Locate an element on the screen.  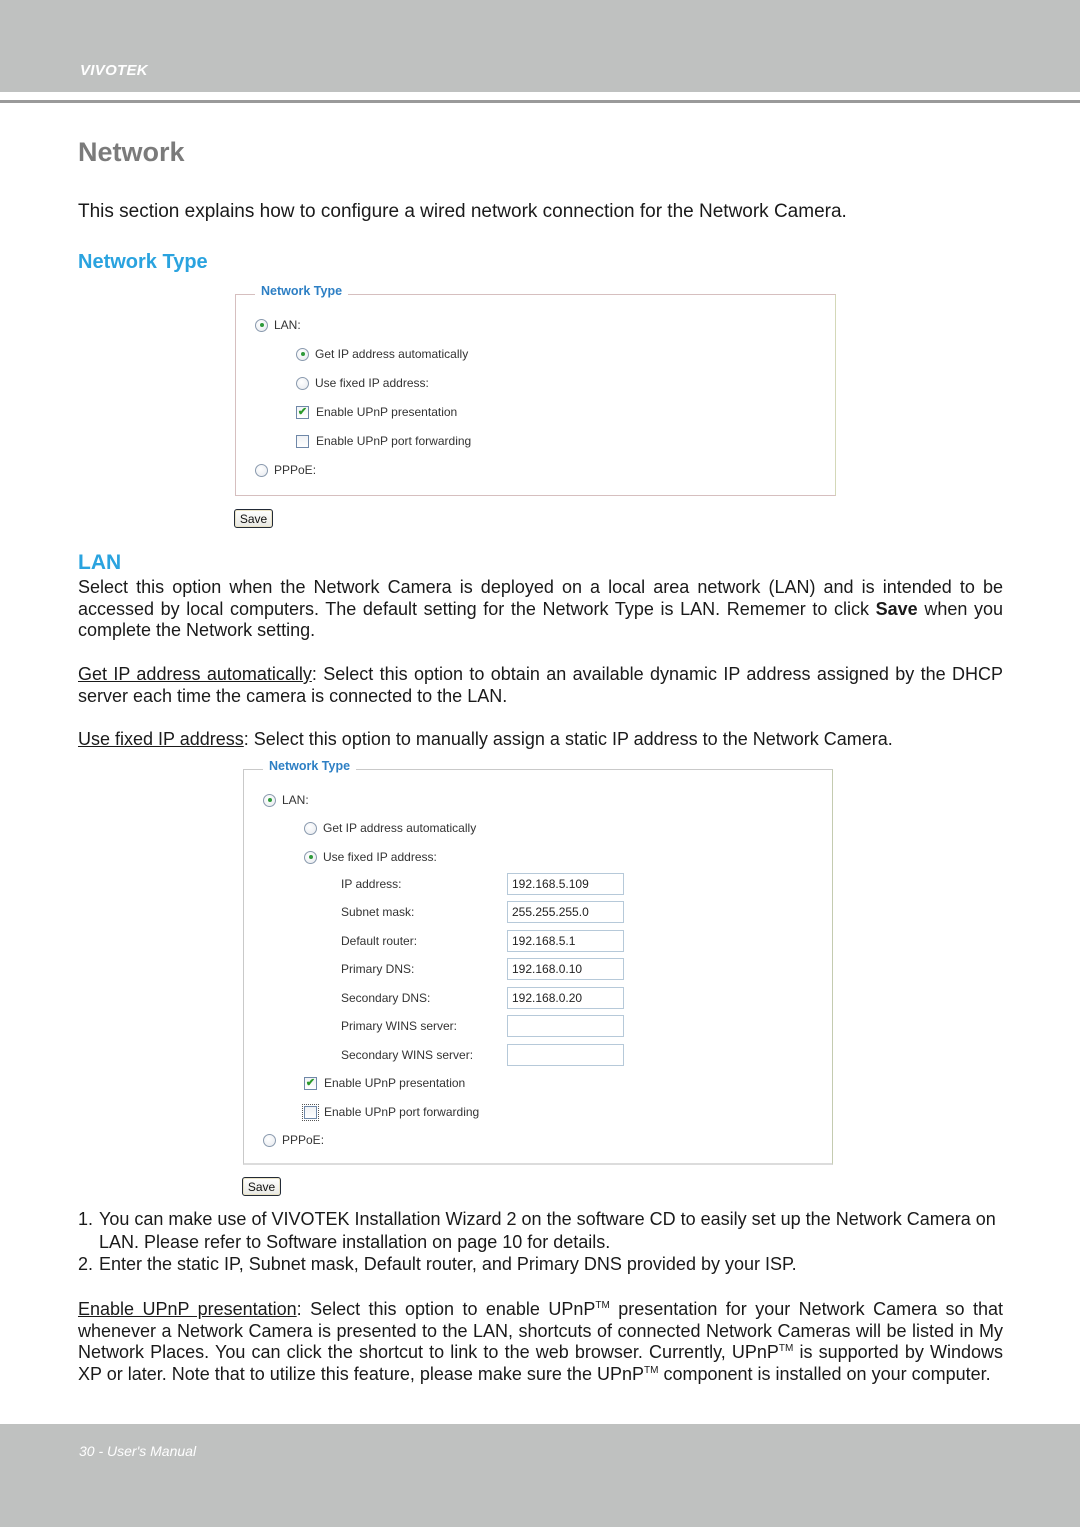
default-router-input is located at coordinates (565, 941).